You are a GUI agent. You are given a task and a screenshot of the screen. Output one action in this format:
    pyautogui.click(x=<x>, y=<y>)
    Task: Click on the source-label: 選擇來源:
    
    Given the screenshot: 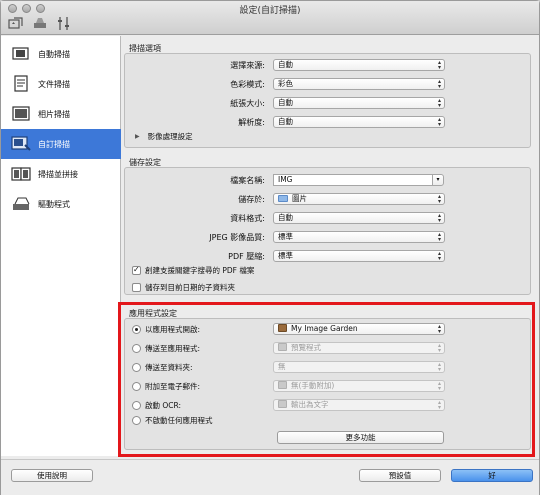 What is the action you would take?
    pyautogui.click(x=247, y=65)
    